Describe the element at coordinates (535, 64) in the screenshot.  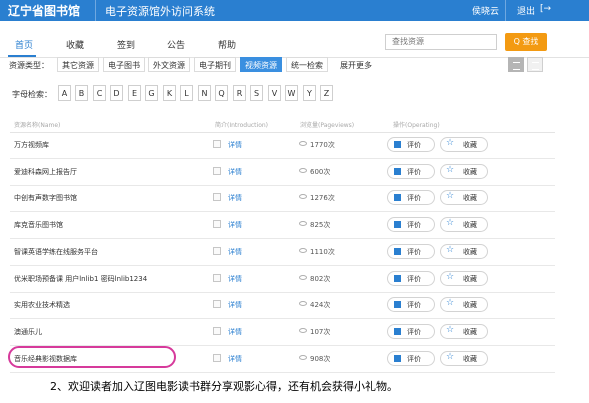
I see `list-view-icon` at that location.